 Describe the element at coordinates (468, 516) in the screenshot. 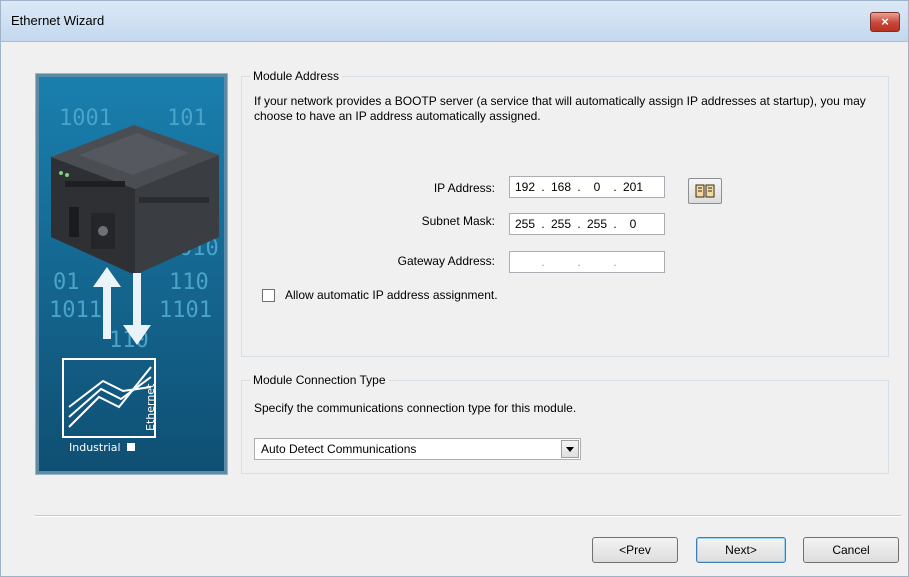

I see `footer-divider` at that location.